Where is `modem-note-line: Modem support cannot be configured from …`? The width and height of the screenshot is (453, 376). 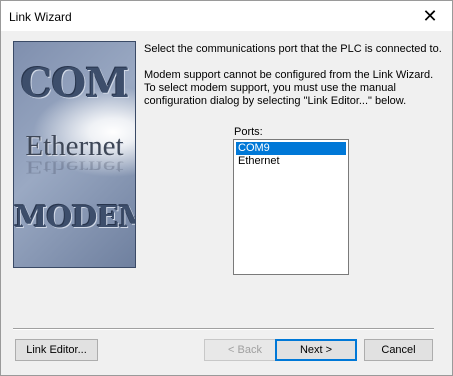 modem-note-line: Modem support cannot be configured from … is located at coordinates (289, 75).